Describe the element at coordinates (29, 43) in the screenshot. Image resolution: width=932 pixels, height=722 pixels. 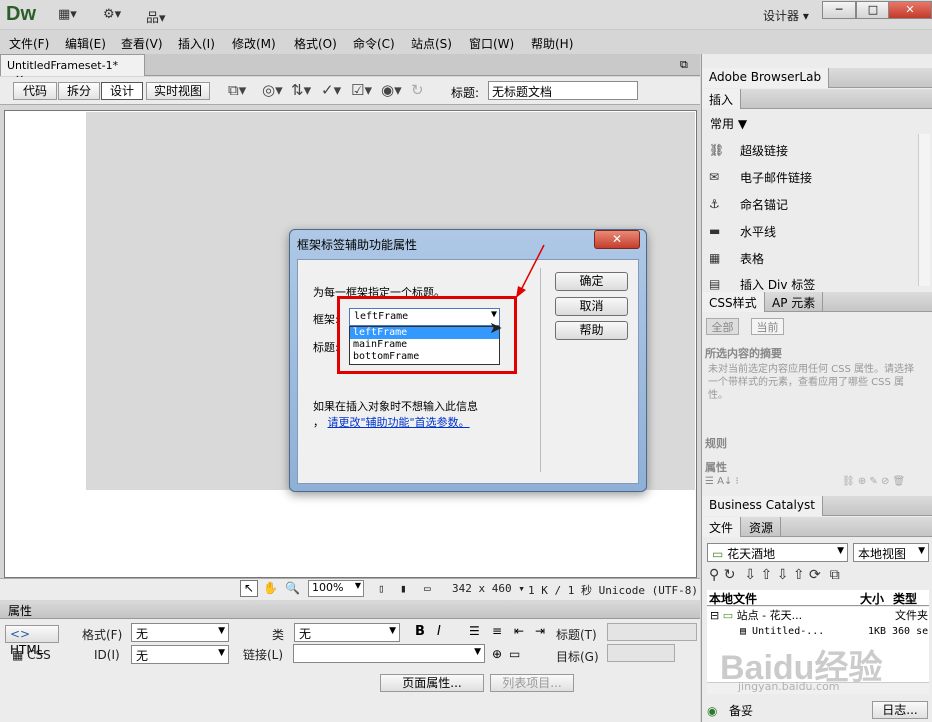
I see `menu-file: 文件(F)` at that location.